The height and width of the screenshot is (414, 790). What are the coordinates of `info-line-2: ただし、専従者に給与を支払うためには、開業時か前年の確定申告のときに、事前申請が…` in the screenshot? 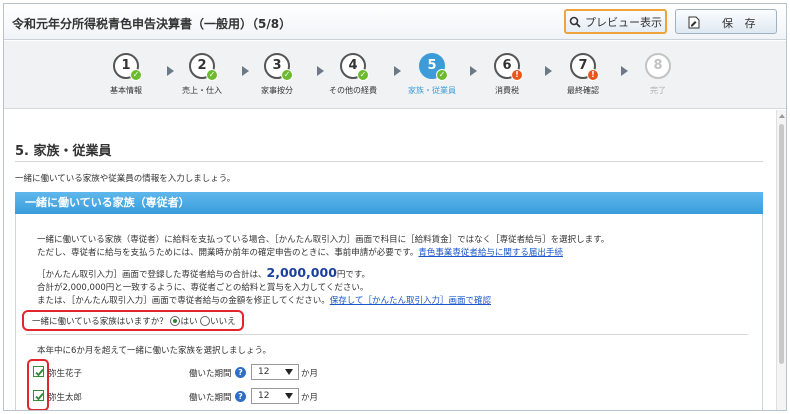 It's located at (300, 252).